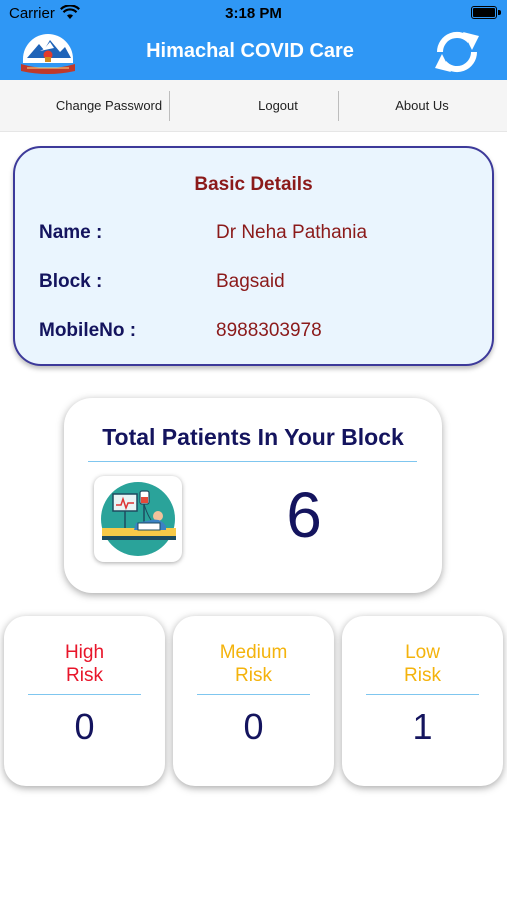  What do you see at coordinates (422, 675) in the screenshot?
I see `low-risk-label-line2: Risk` at bounding box center [422, 675].